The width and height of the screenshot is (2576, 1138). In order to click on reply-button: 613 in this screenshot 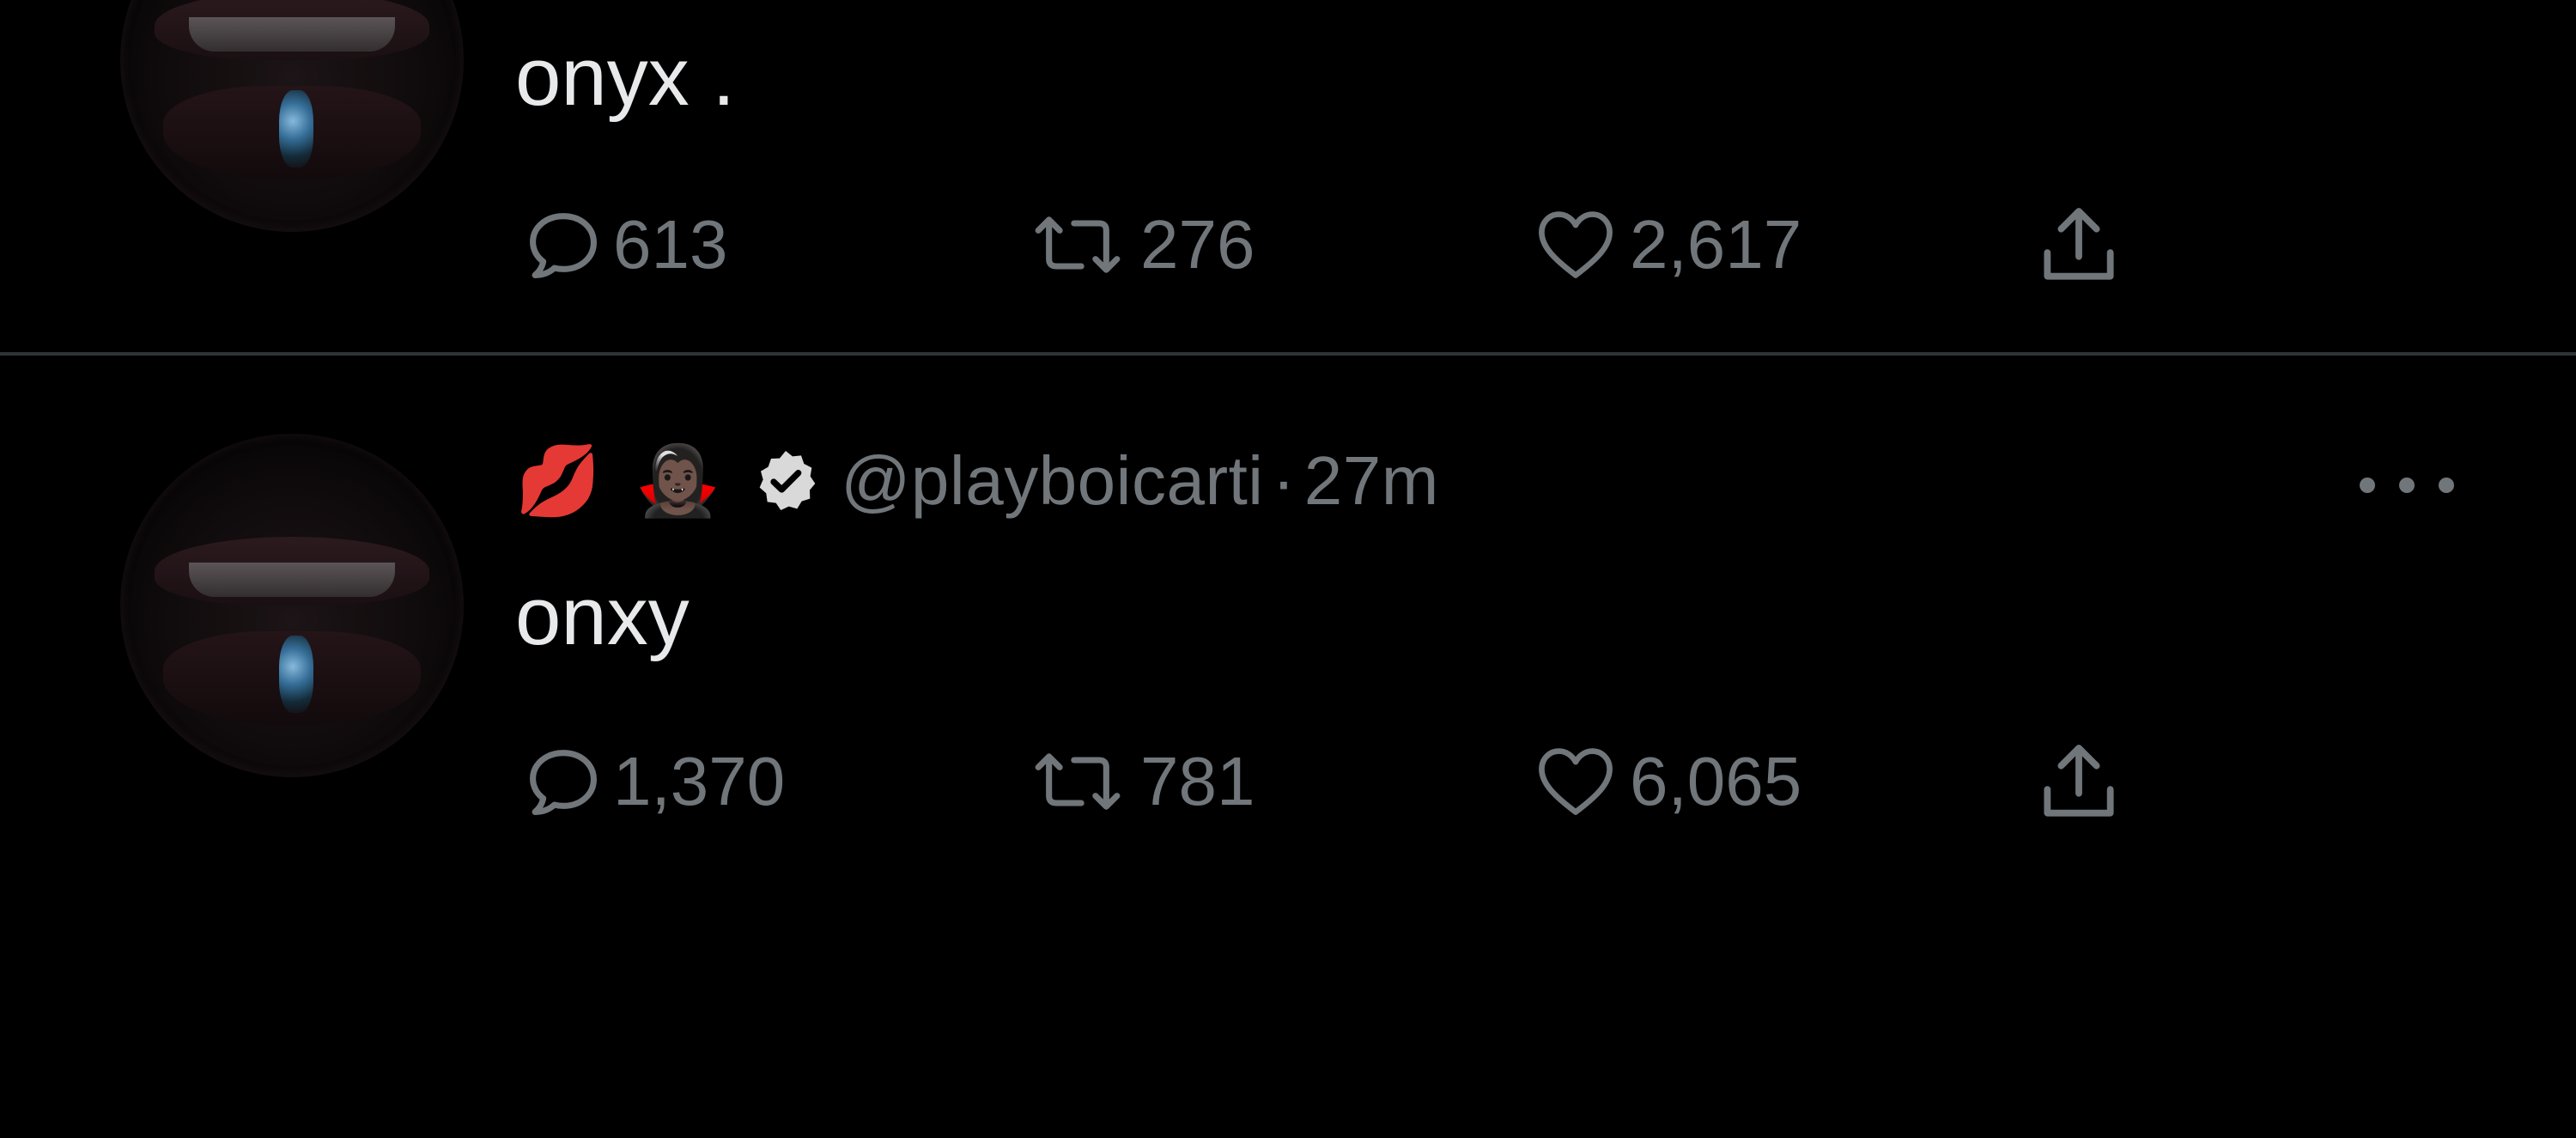, I will do `click(623, 245)`.